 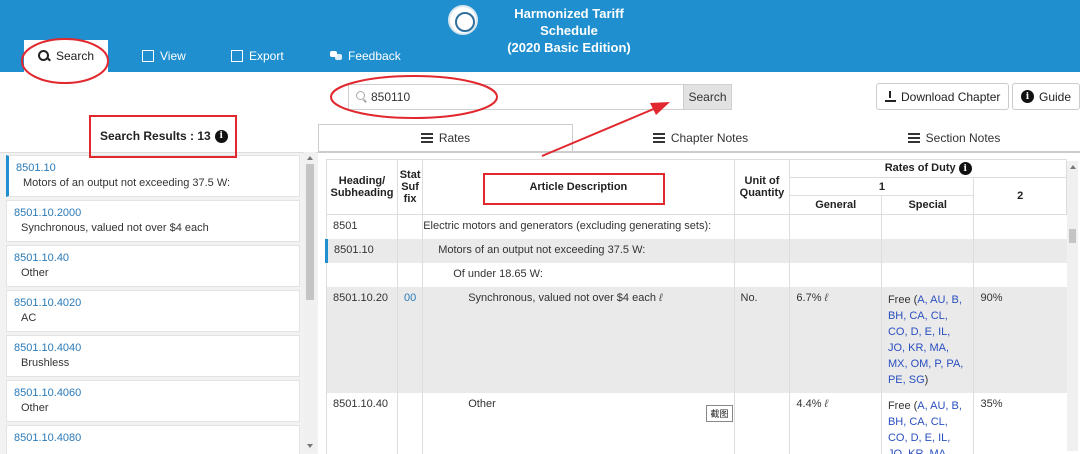 What do you see at coordinates (762, 187) in the screenshot?
I see `col-unit-of-quantity: Unit of Quantity` at bounding box center [762, 187].